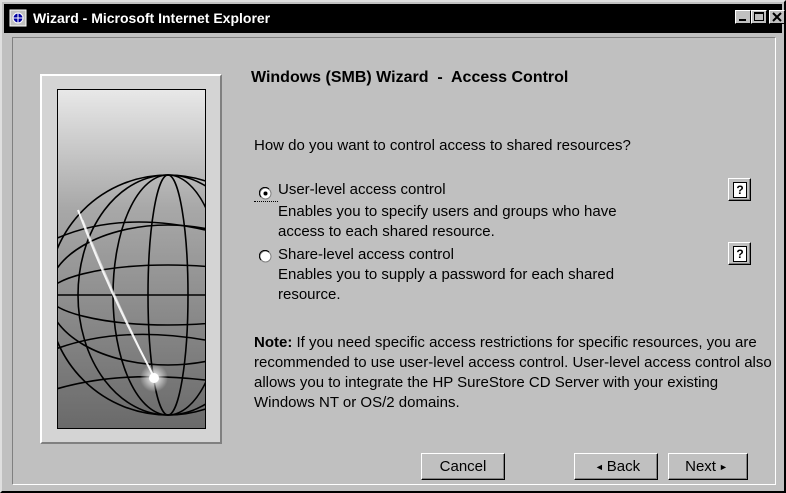  I want to click on next-button: Next ►, so click(708, 466).